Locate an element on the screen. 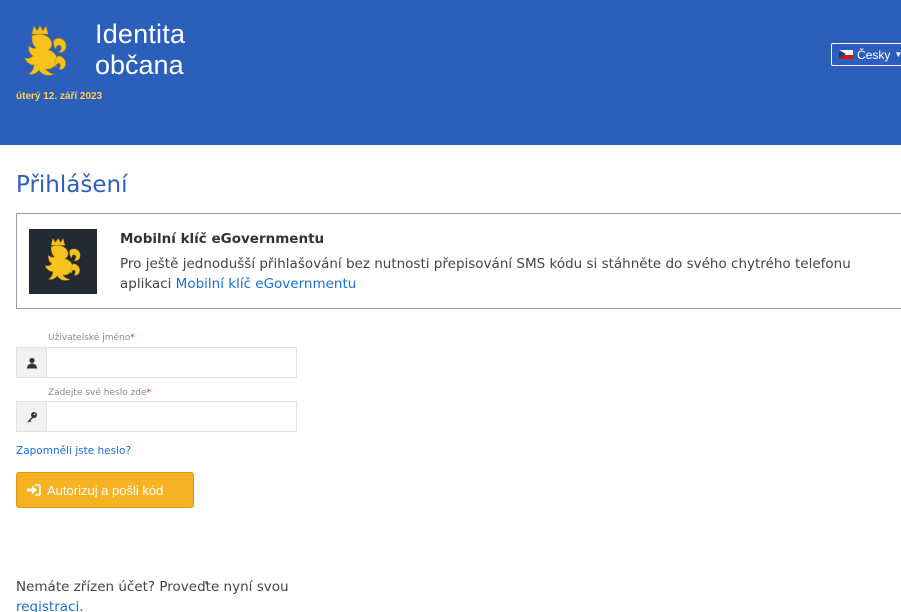  password-field-group is located at coordinates (156, 416).